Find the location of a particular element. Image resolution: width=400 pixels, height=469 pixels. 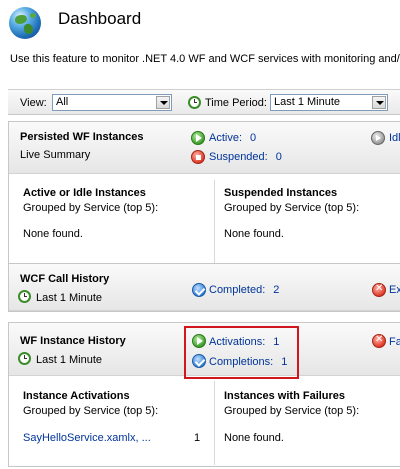

play-icon is located at coordinates (198, 138).